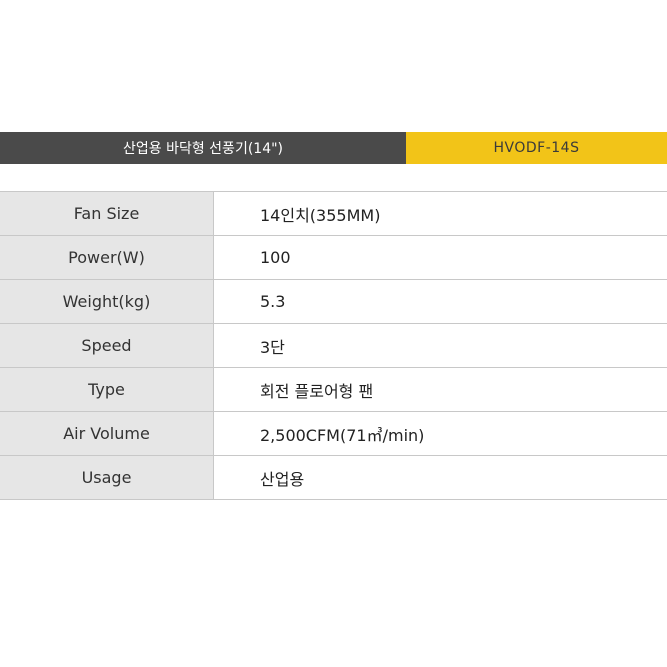  Describe the element at coordinates (275, 257) in the screenshot. I see `spec-value: 100` at that location.